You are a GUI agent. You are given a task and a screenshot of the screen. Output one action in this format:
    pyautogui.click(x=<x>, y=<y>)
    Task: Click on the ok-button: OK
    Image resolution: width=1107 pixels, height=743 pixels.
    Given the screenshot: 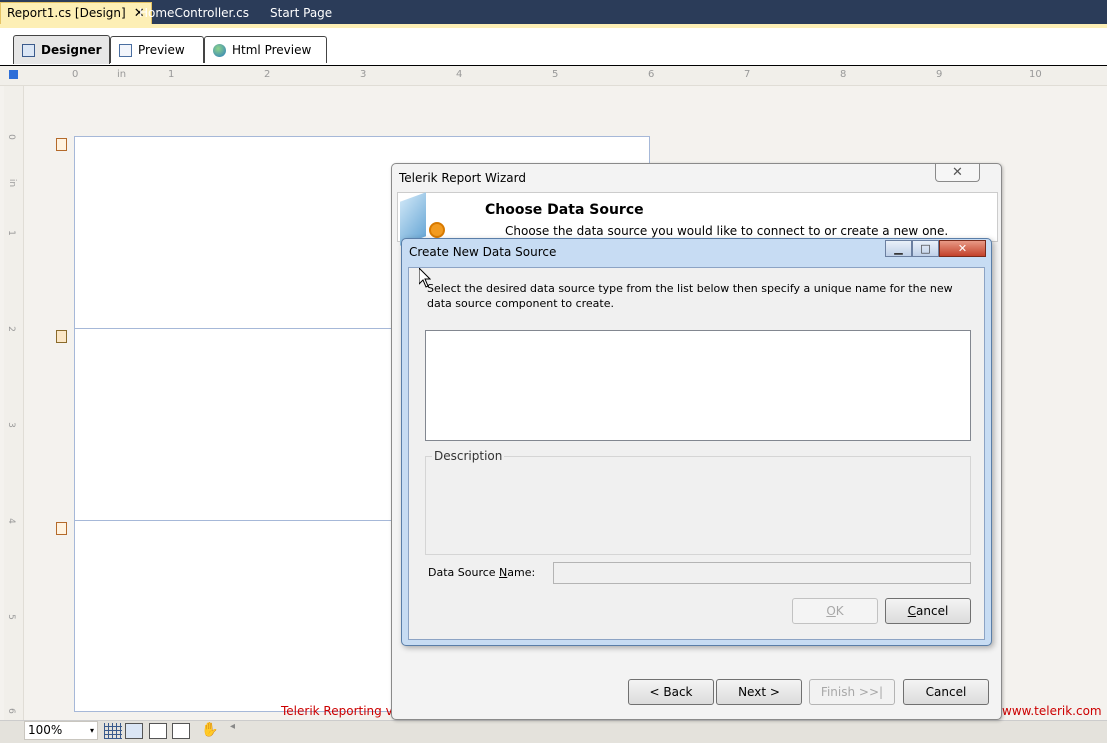 What is the action you would take?
    pyautogui.click(x=835, y=611)
    